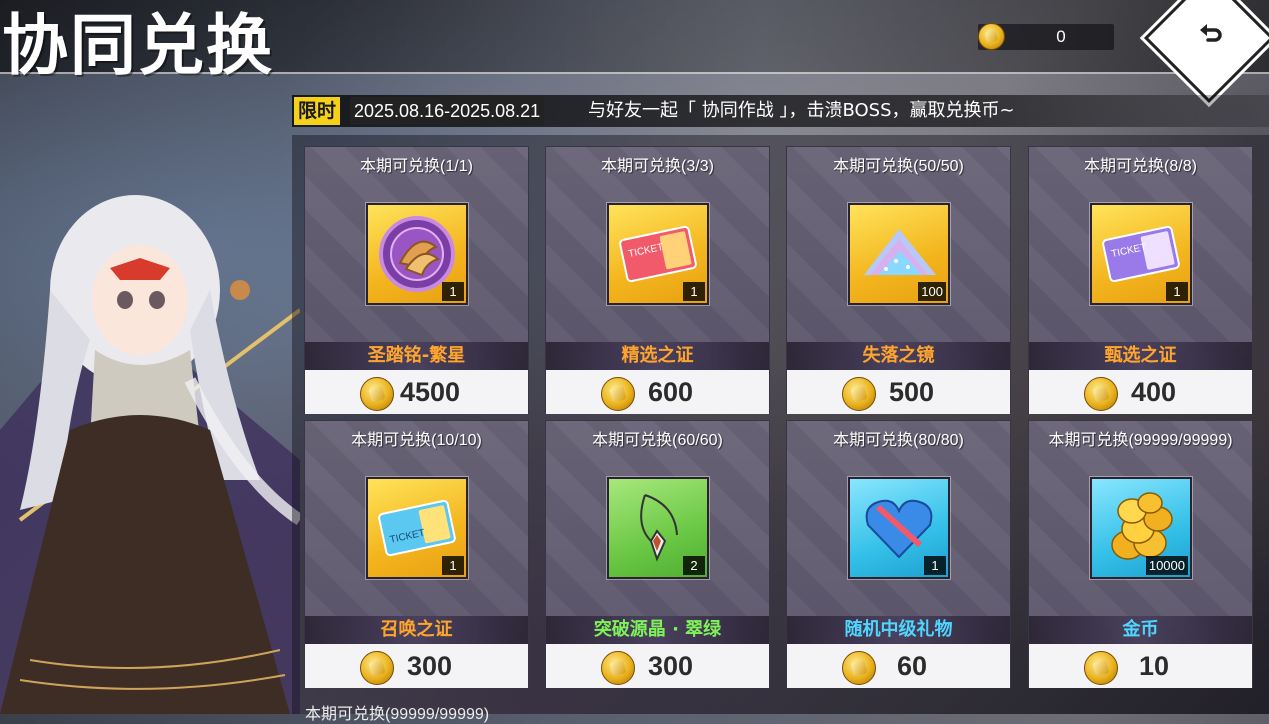 The width and height of the screenshot is (1269, 724). Describe the element at coordinates (1211, 35) in the screenshot. I see `undo-arrow-icon` at that location.